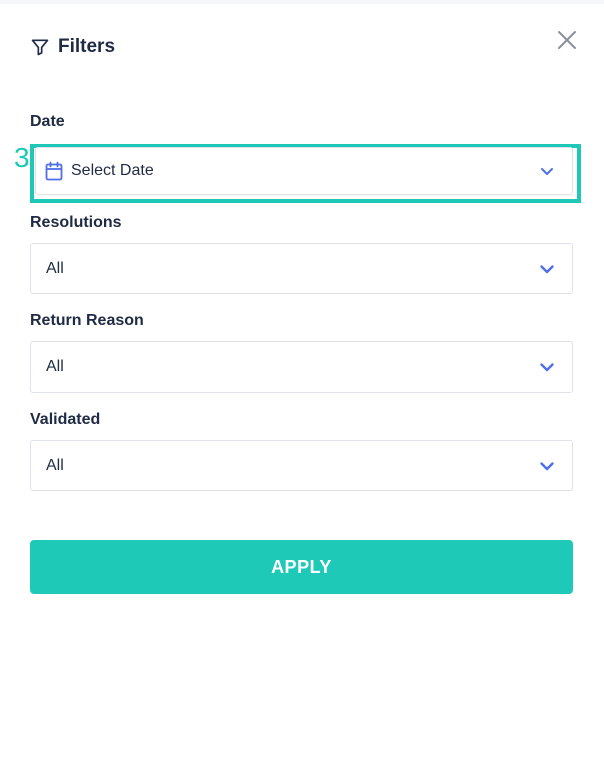 The height and width of the screenshot is (772, 604). What do you see at coordinates (112, 170) in the screenshot?
I see `date-select-value: Select Date` at bounding box center [112, 170].